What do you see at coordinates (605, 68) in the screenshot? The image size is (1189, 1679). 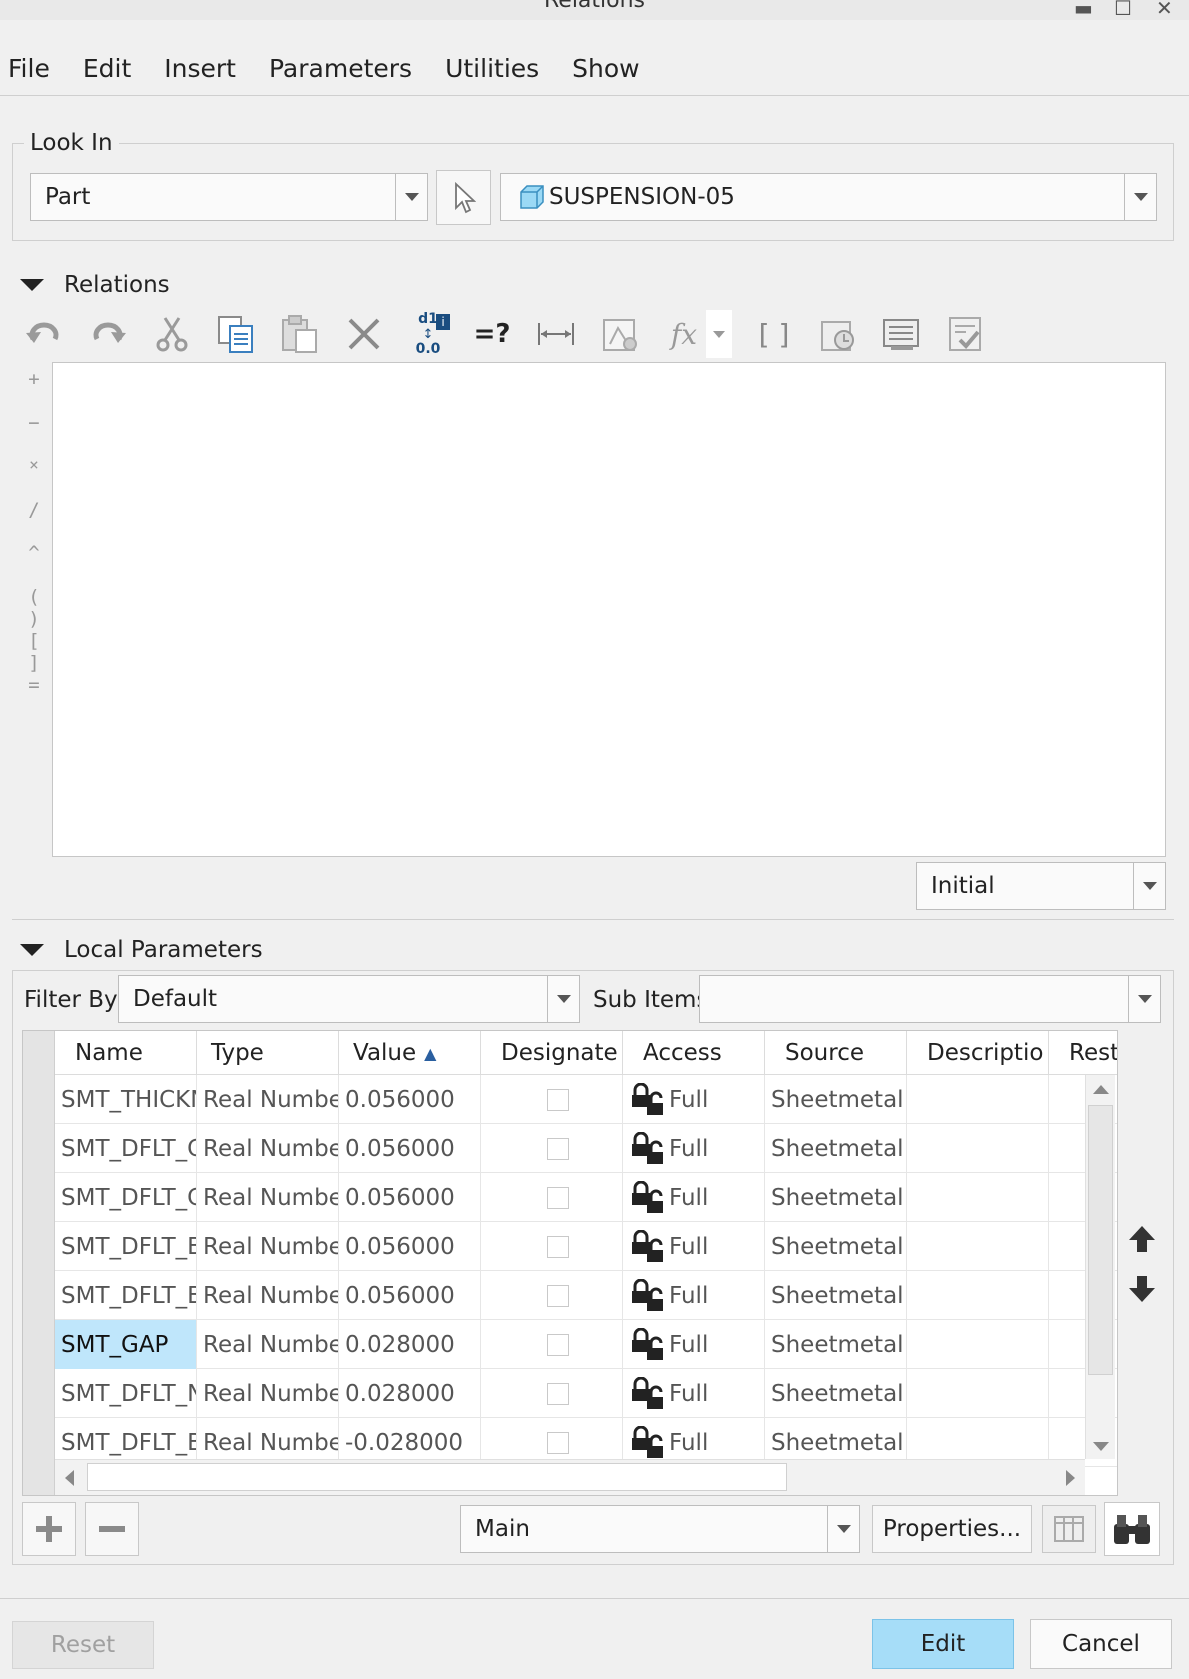 I see `menu-show: Show` at bounding box center [605, 68].